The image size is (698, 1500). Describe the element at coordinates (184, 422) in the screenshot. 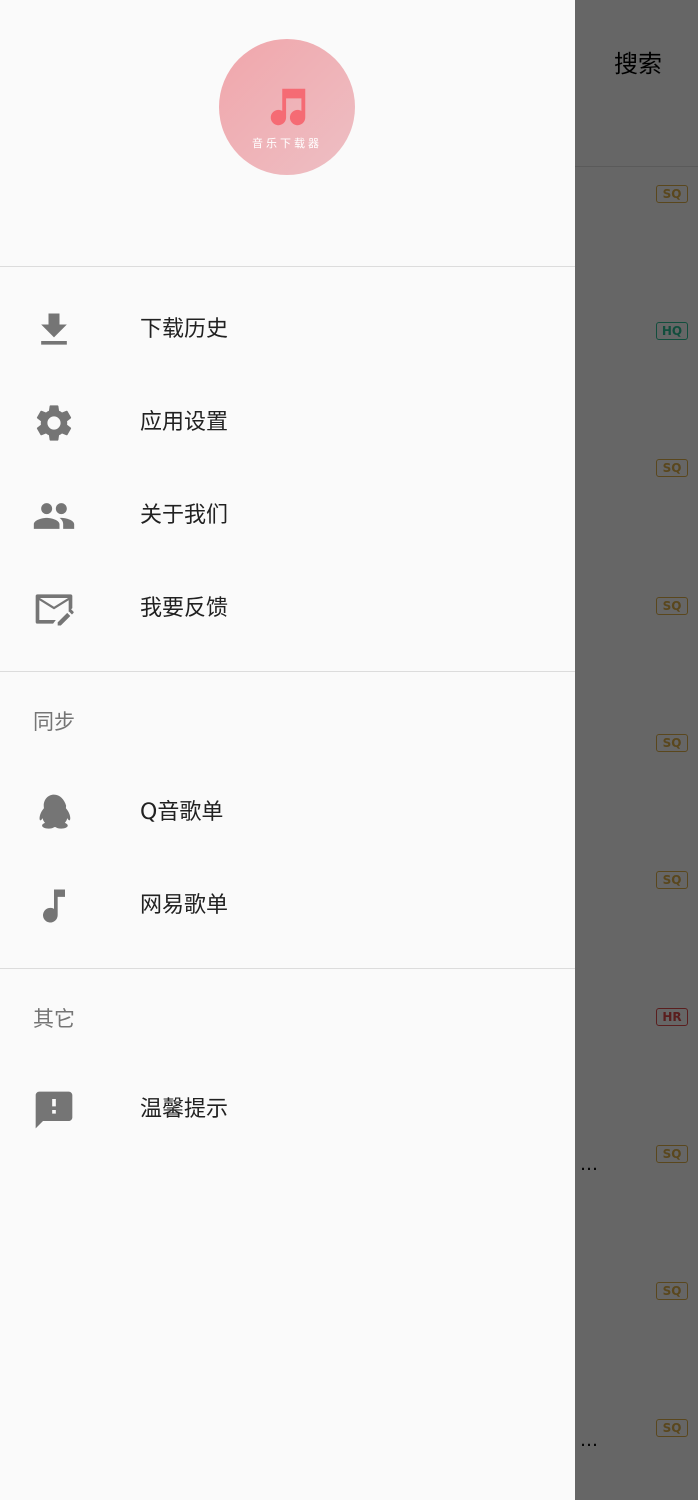

I see `menu-item-label: 应用设置` at that location.